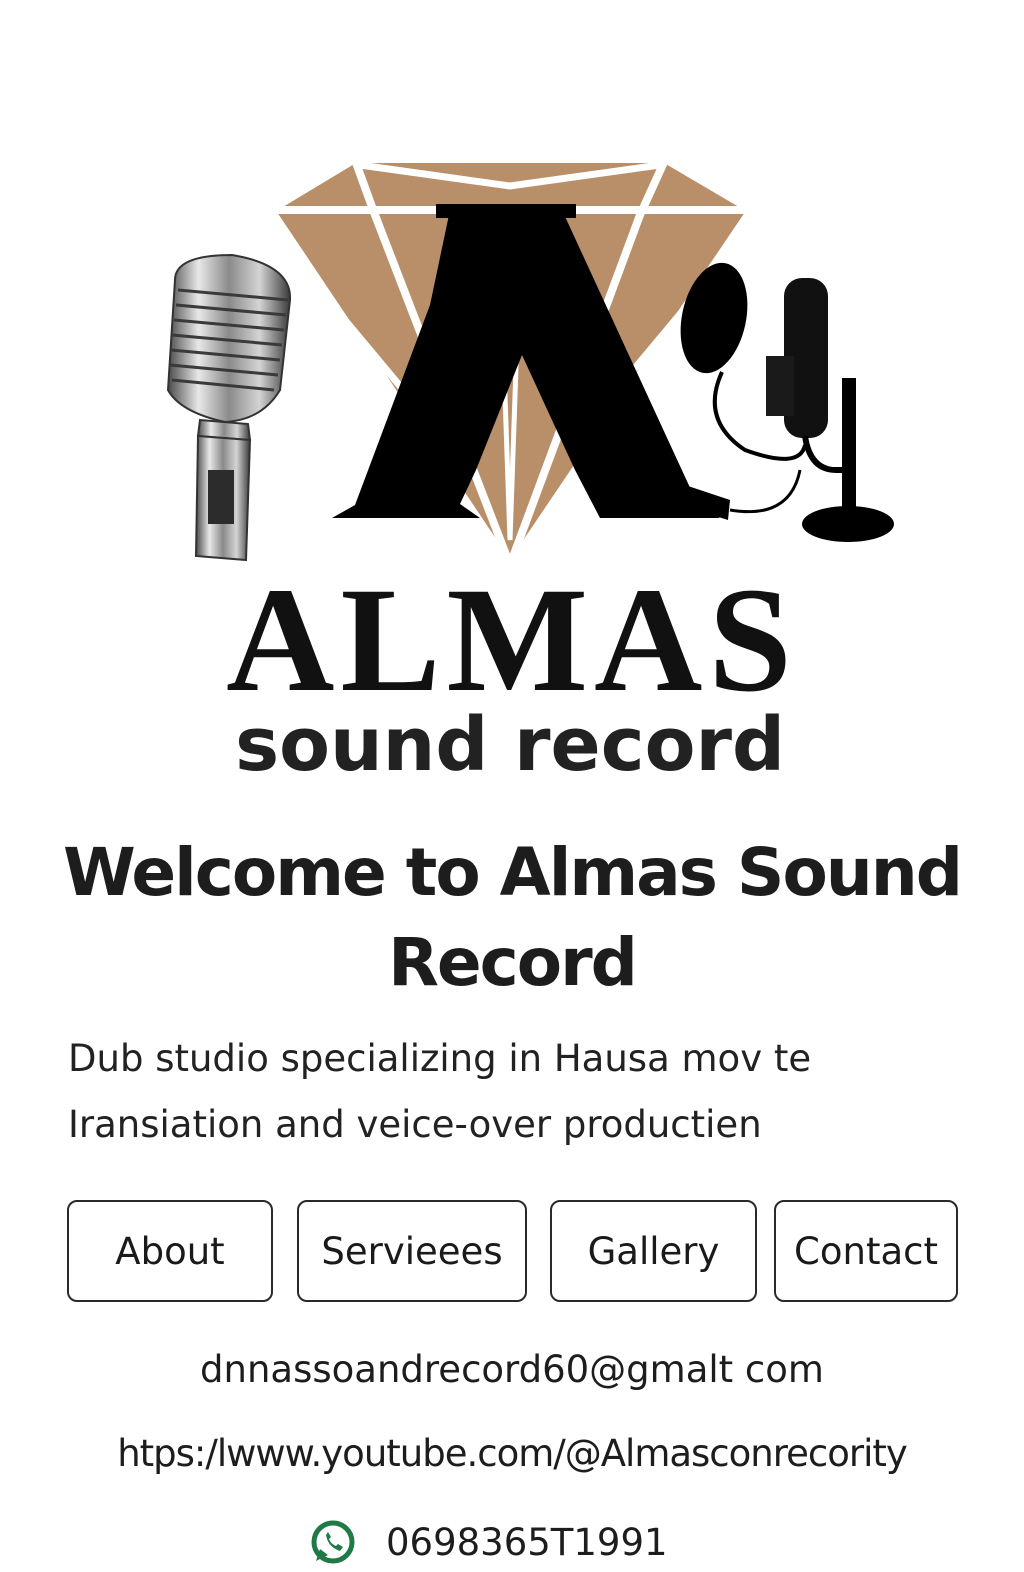 The width and height of the screenshot is (1024, 1572). I want to click on whatsapp-icon, so click(333, 1542).